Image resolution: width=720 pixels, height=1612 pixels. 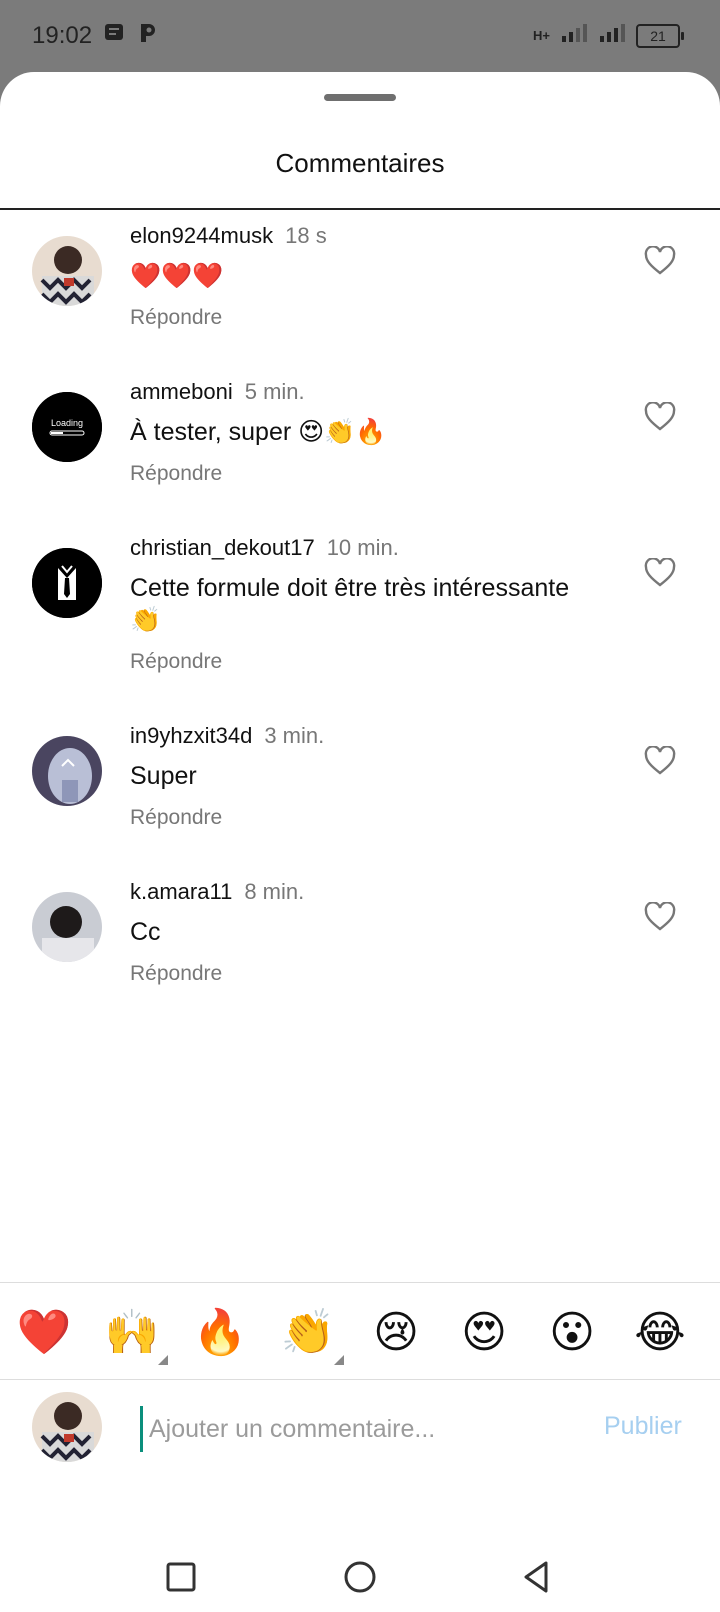 What do you see at coordinates (541, 35) in the screenshot?
I see `network-type: H+` at bounding box center [541, 35].